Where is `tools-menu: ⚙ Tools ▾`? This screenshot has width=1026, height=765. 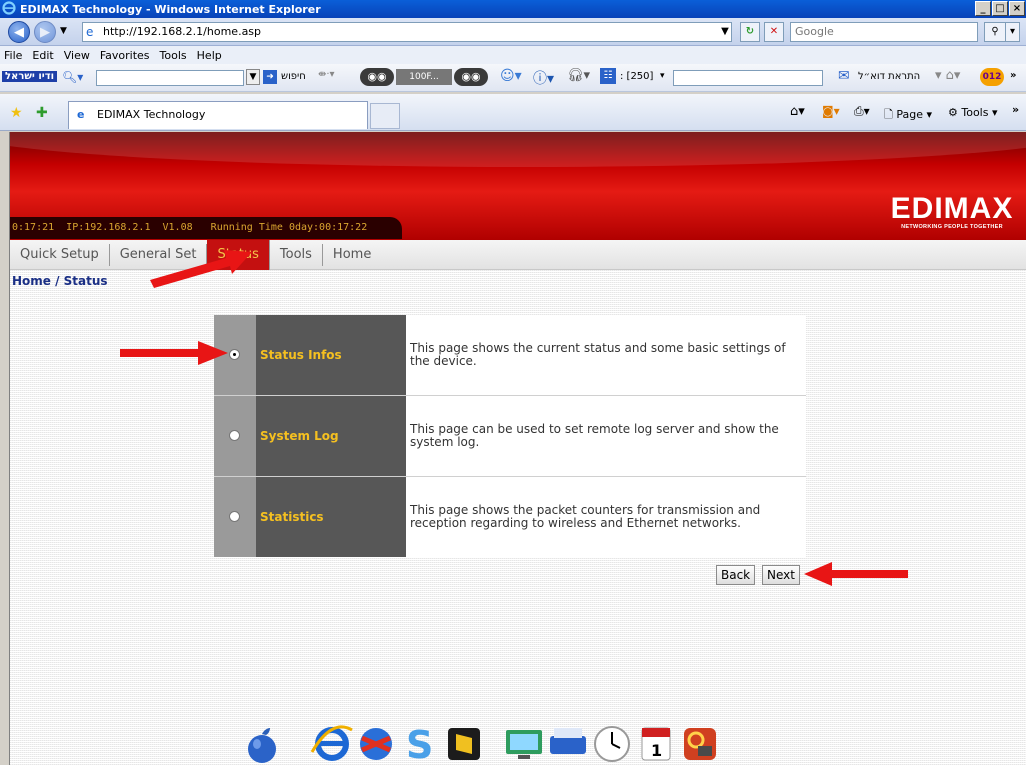 tools-menu: ⚙ Tools ▾ is located at coordinates (973, 112).